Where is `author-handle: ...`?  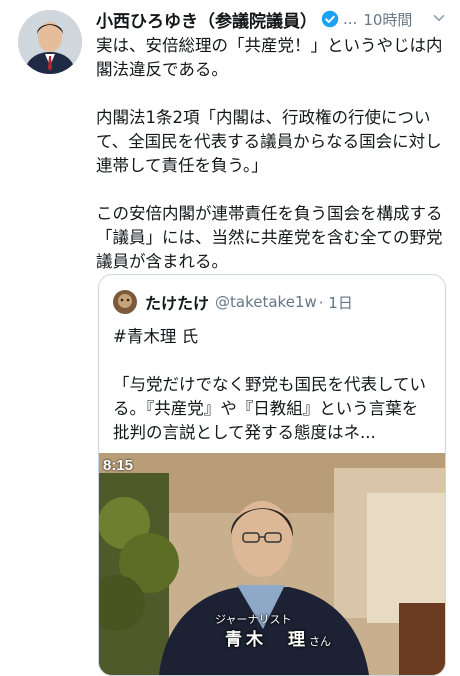
author-handle: ... is located at coordinates (350, 19).